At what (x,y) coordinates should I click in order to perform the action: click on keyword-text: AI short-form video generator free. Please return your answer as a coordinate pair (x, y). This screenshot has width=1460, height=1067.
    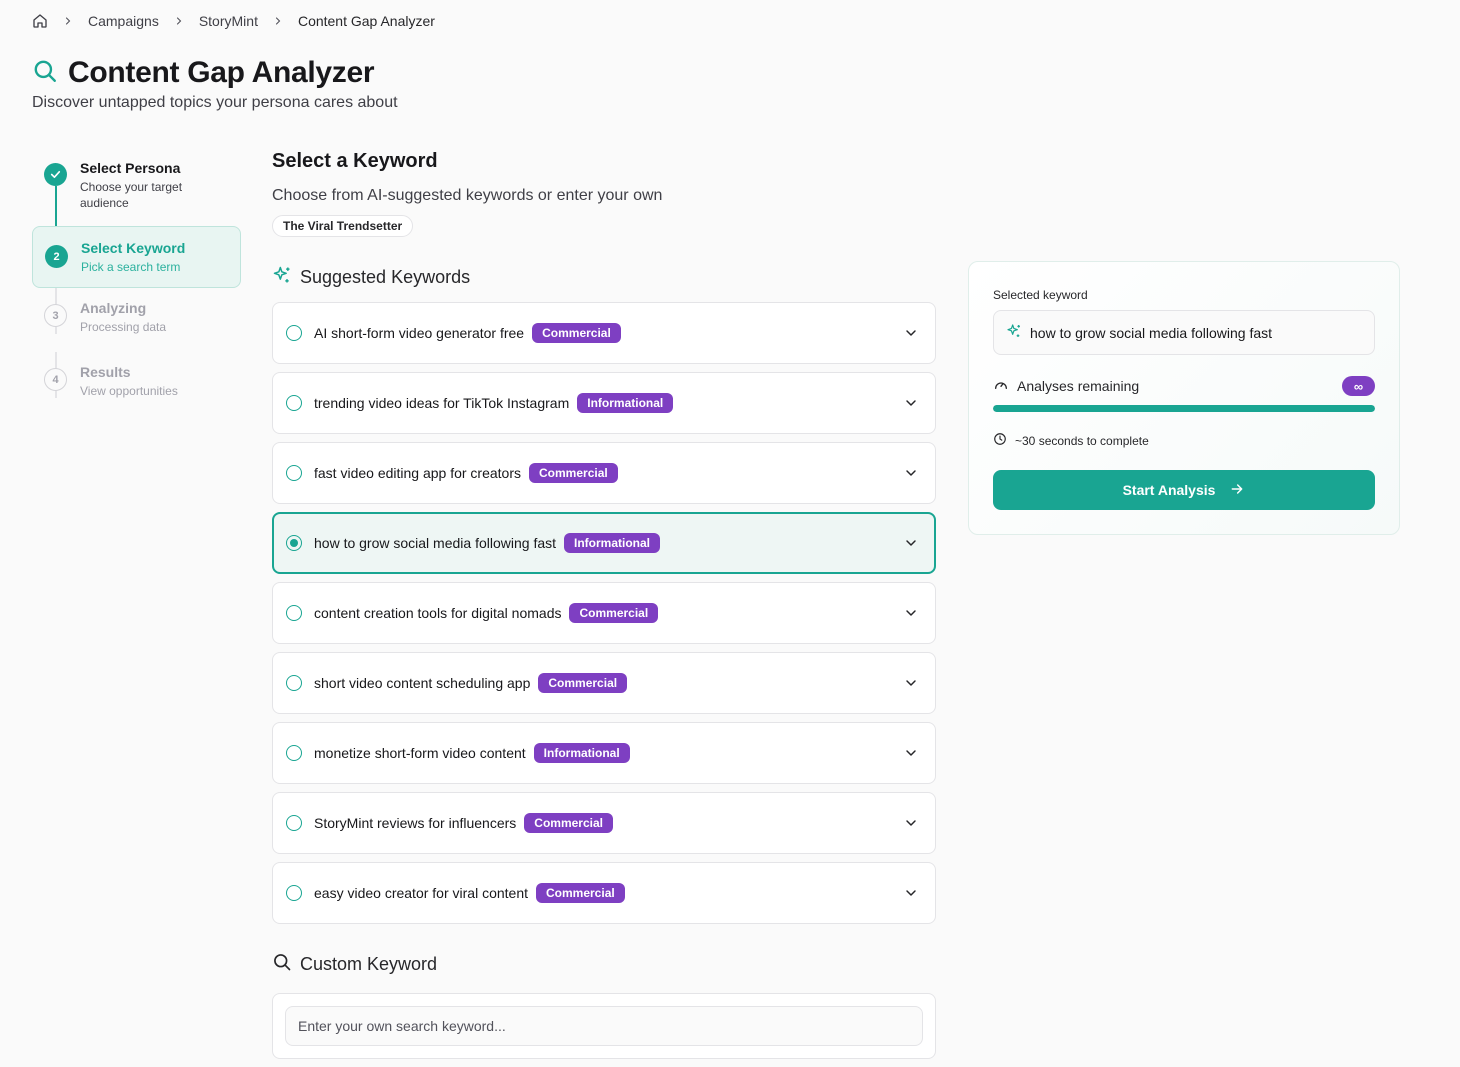
    Looking at the image, I should click on (419, 333).